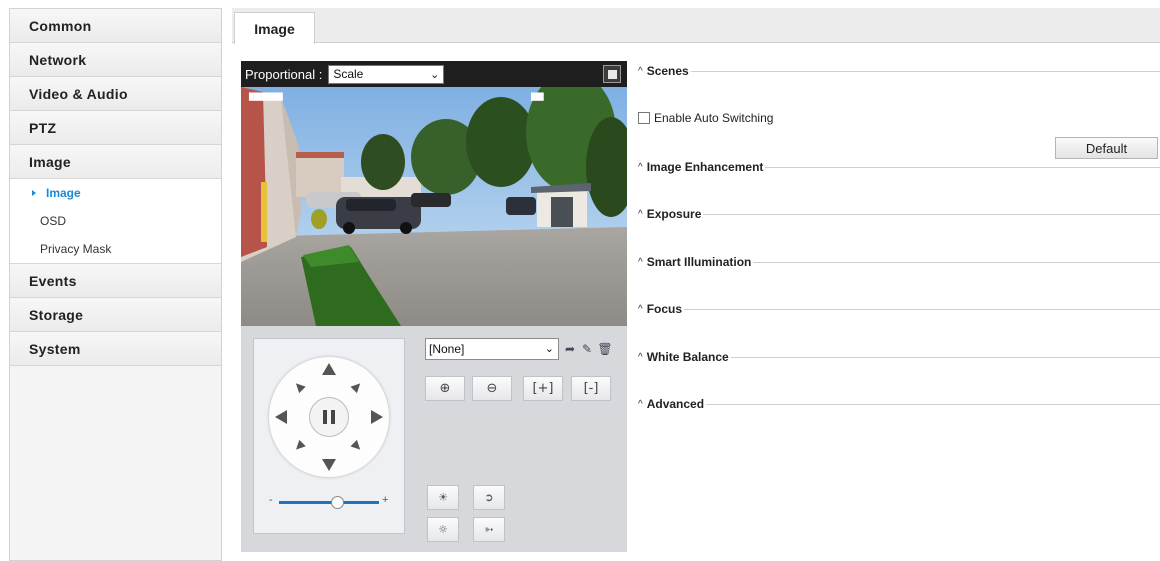 This screenshot has height=561, width=1160. Describe the element at coordinates (357, 447) in the screenshot. I see `pan-down-right-icon: ▲` at that location.